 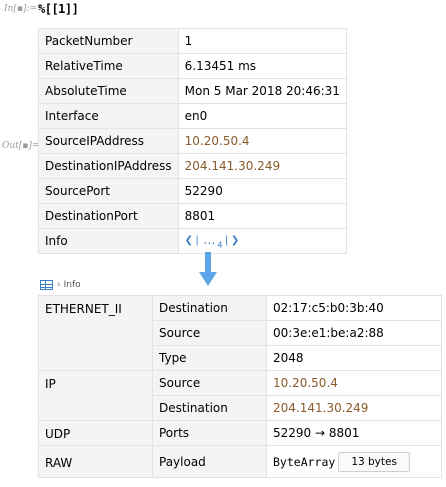 What do you see at coordinates (108, 141) in the screenshot?
I see `key-cell: SourceIPAddress` at bounding box center [108, 141].